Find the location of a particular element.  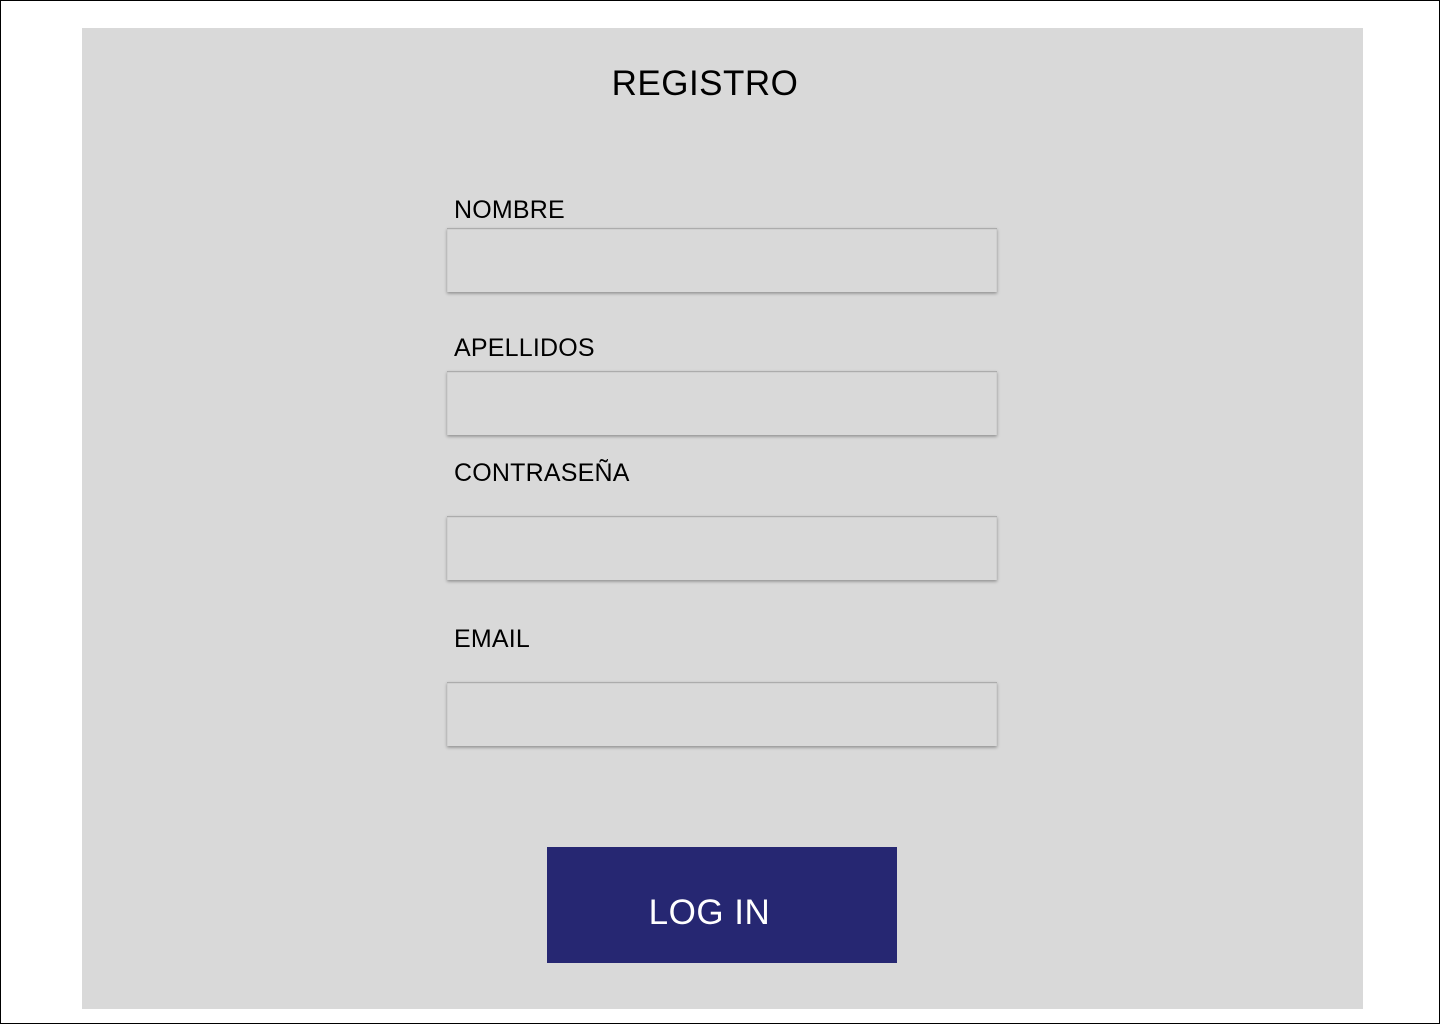

page-title: REGISTRO is located at coordinates (705, 83).